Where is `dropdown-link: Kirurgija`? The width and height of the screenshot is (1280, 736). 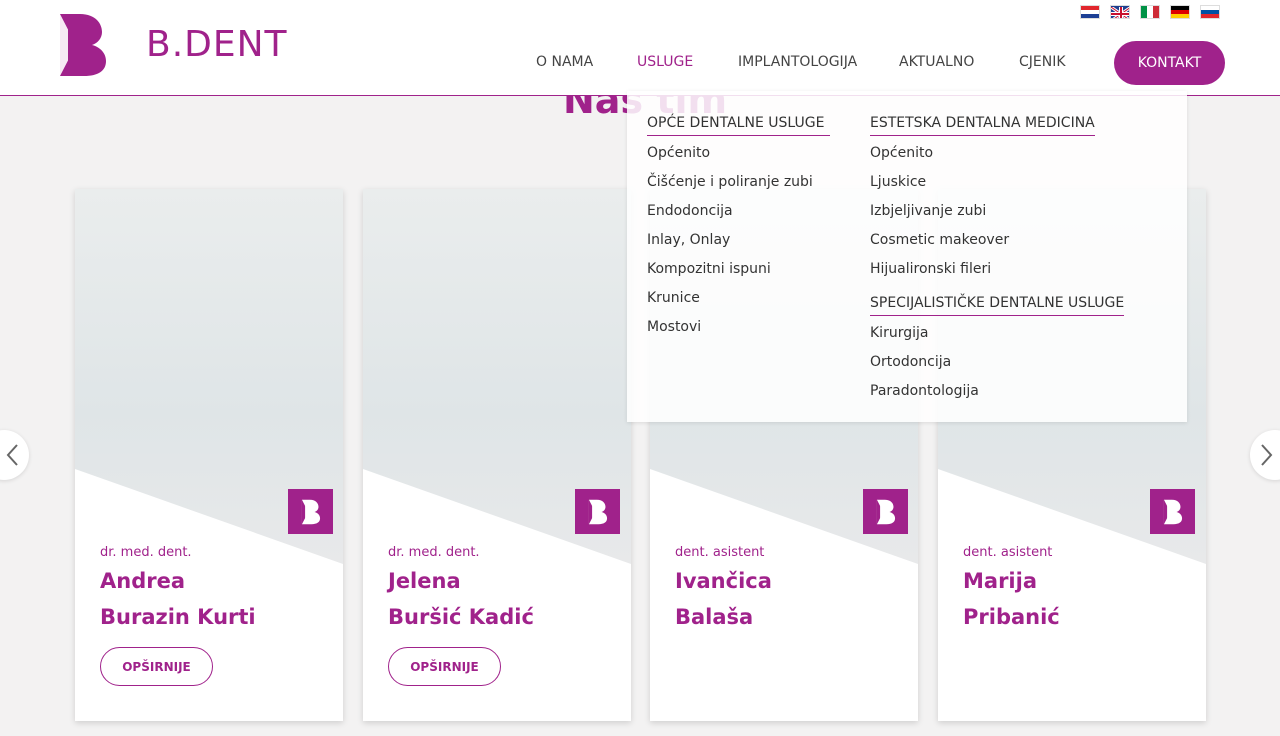
dropdown-link: Kirurgija is located at coordinates (899, 333).